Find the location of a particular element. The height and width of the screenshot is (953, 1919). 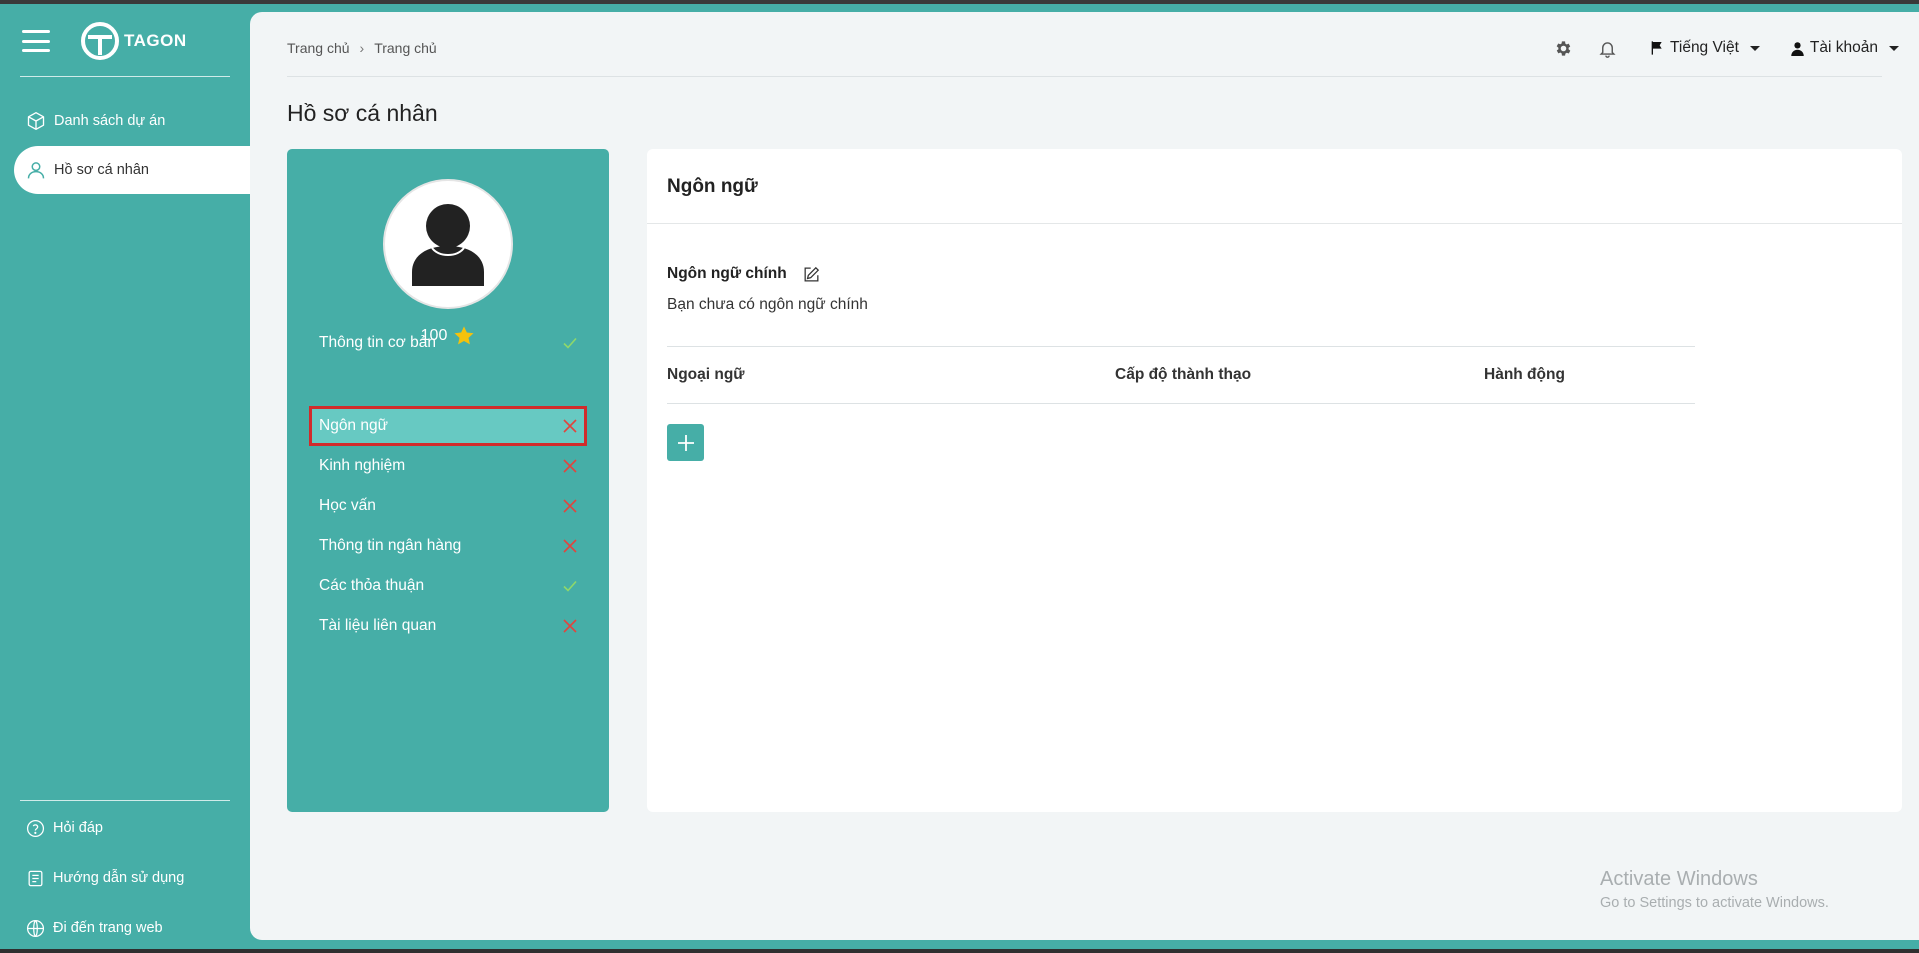

globe-icon is located at coordinates (35, 928).